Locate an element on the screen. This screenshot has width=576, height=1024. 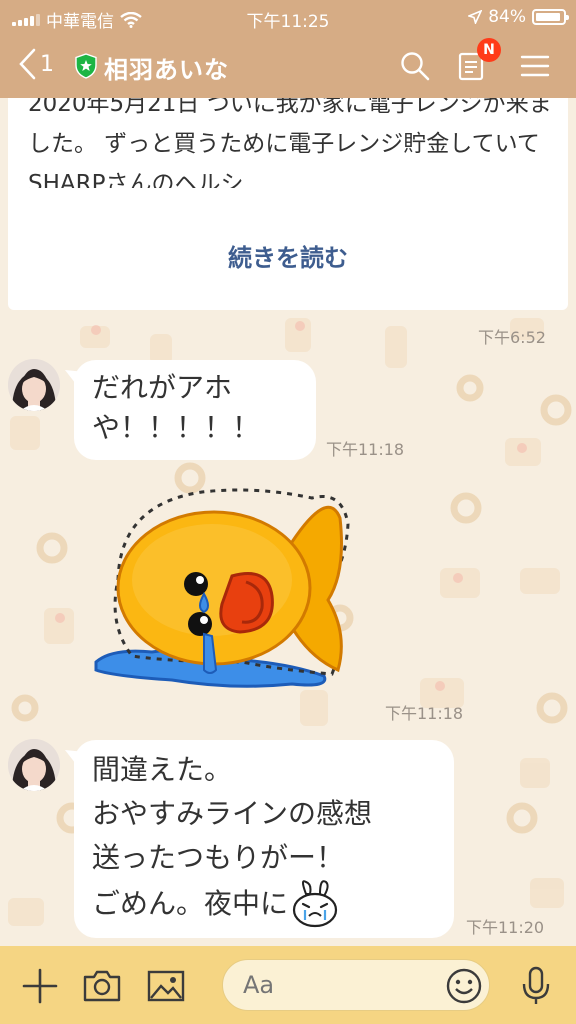
back-button: 1 is located at coordinates (35, 64).